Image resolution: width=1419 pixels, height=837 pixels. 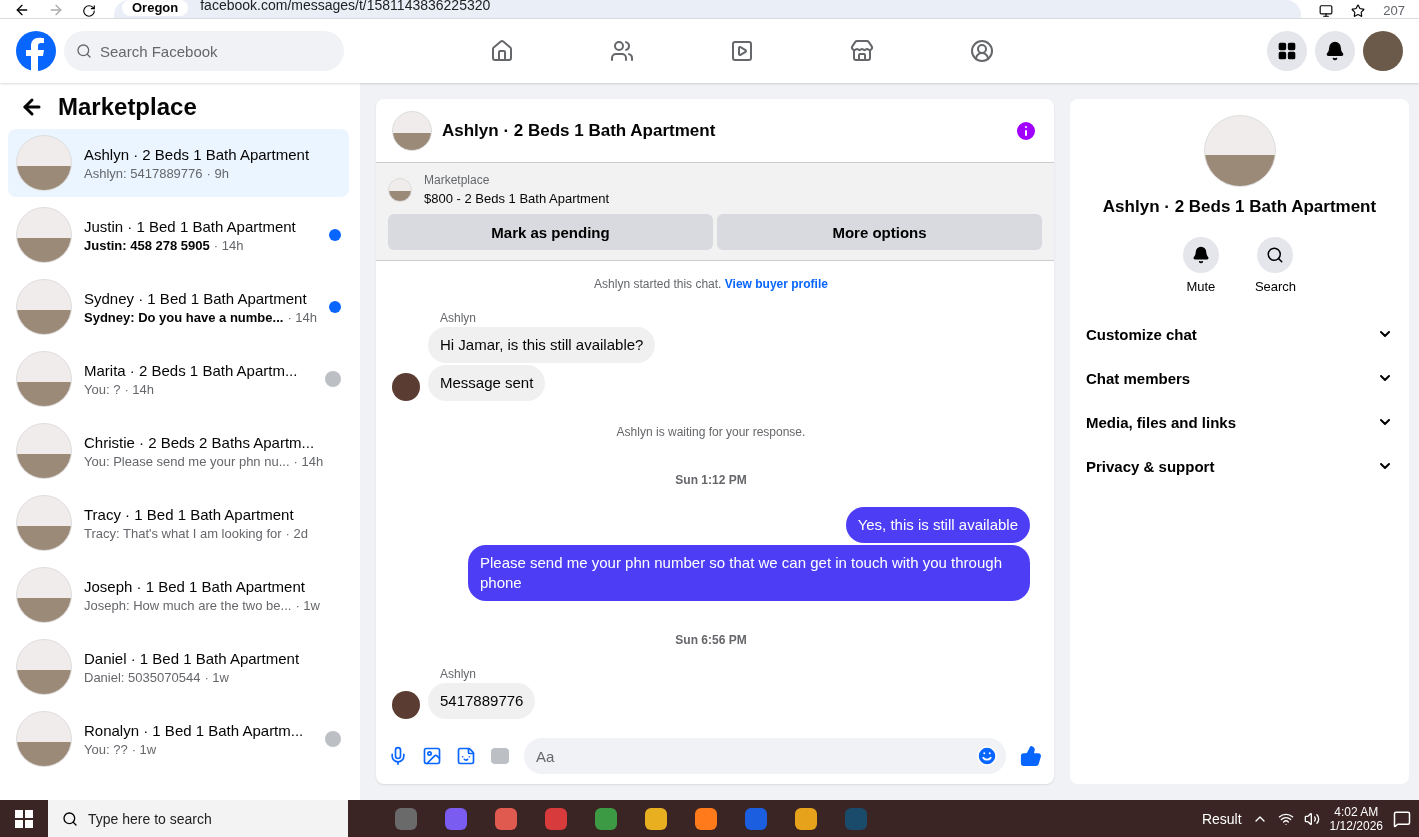 What do you see at coordinates (987, 756) in the screenshot?
I see `emoji-icon` at bounding box center [987, 756].